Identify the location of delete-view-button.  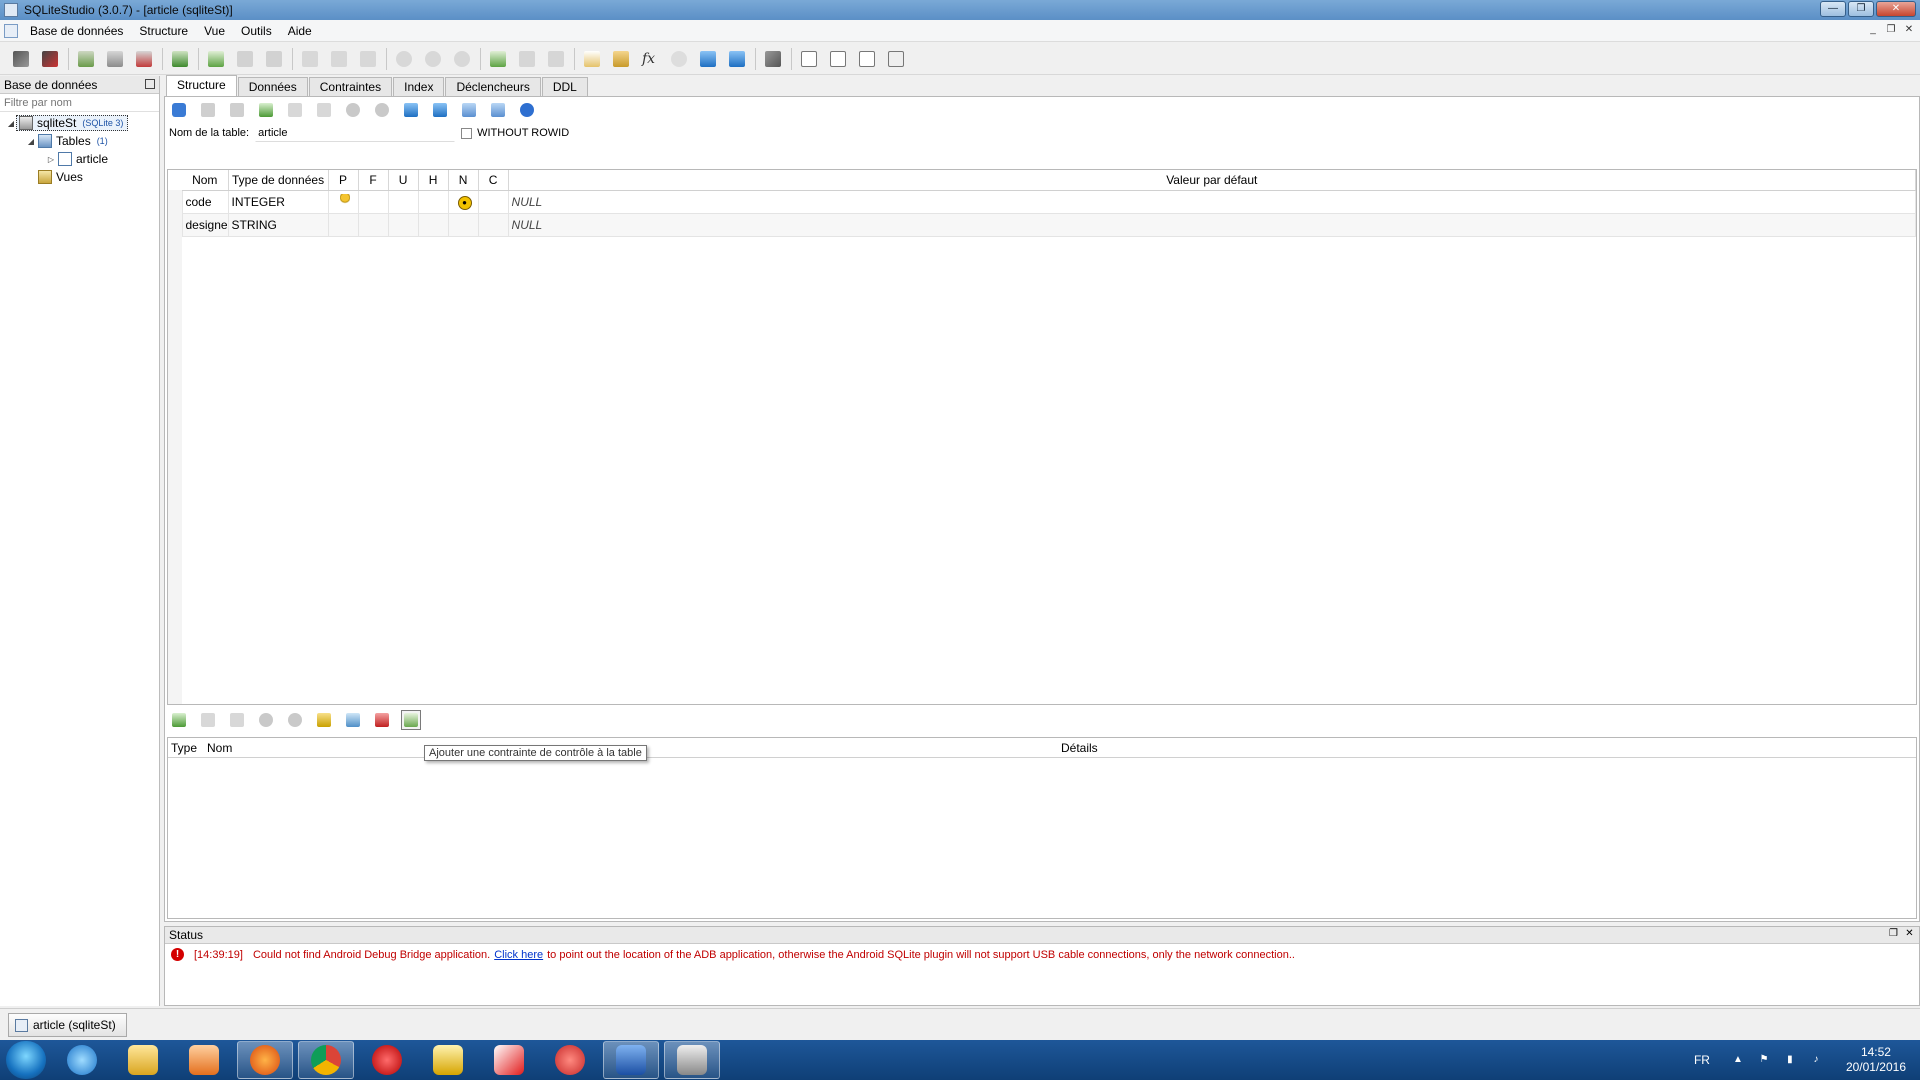
(556, 59).